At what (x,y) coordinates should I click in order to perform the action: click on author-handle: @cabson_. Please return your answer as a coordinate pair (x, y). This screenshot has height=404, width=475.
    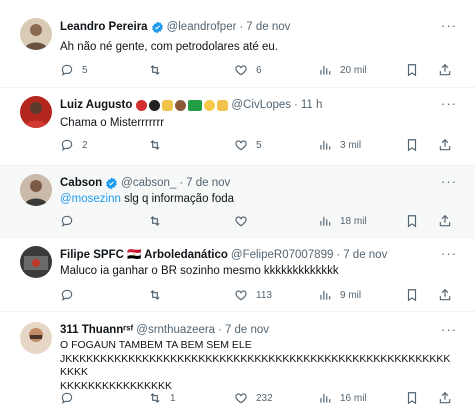
    Looking at the image, I should click on (148, 183).